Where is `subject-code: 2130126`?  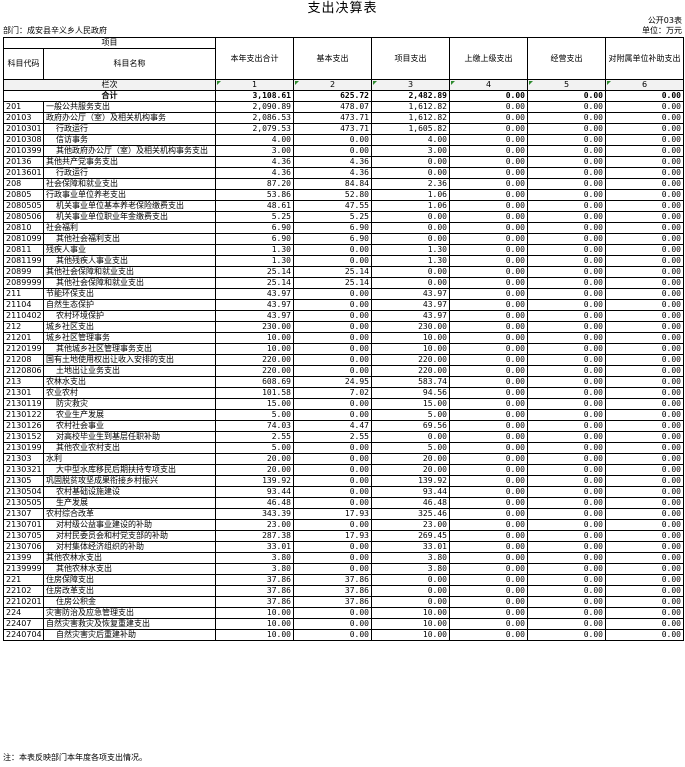 subject-code: 2130126 is located at coordinates (23, 426).